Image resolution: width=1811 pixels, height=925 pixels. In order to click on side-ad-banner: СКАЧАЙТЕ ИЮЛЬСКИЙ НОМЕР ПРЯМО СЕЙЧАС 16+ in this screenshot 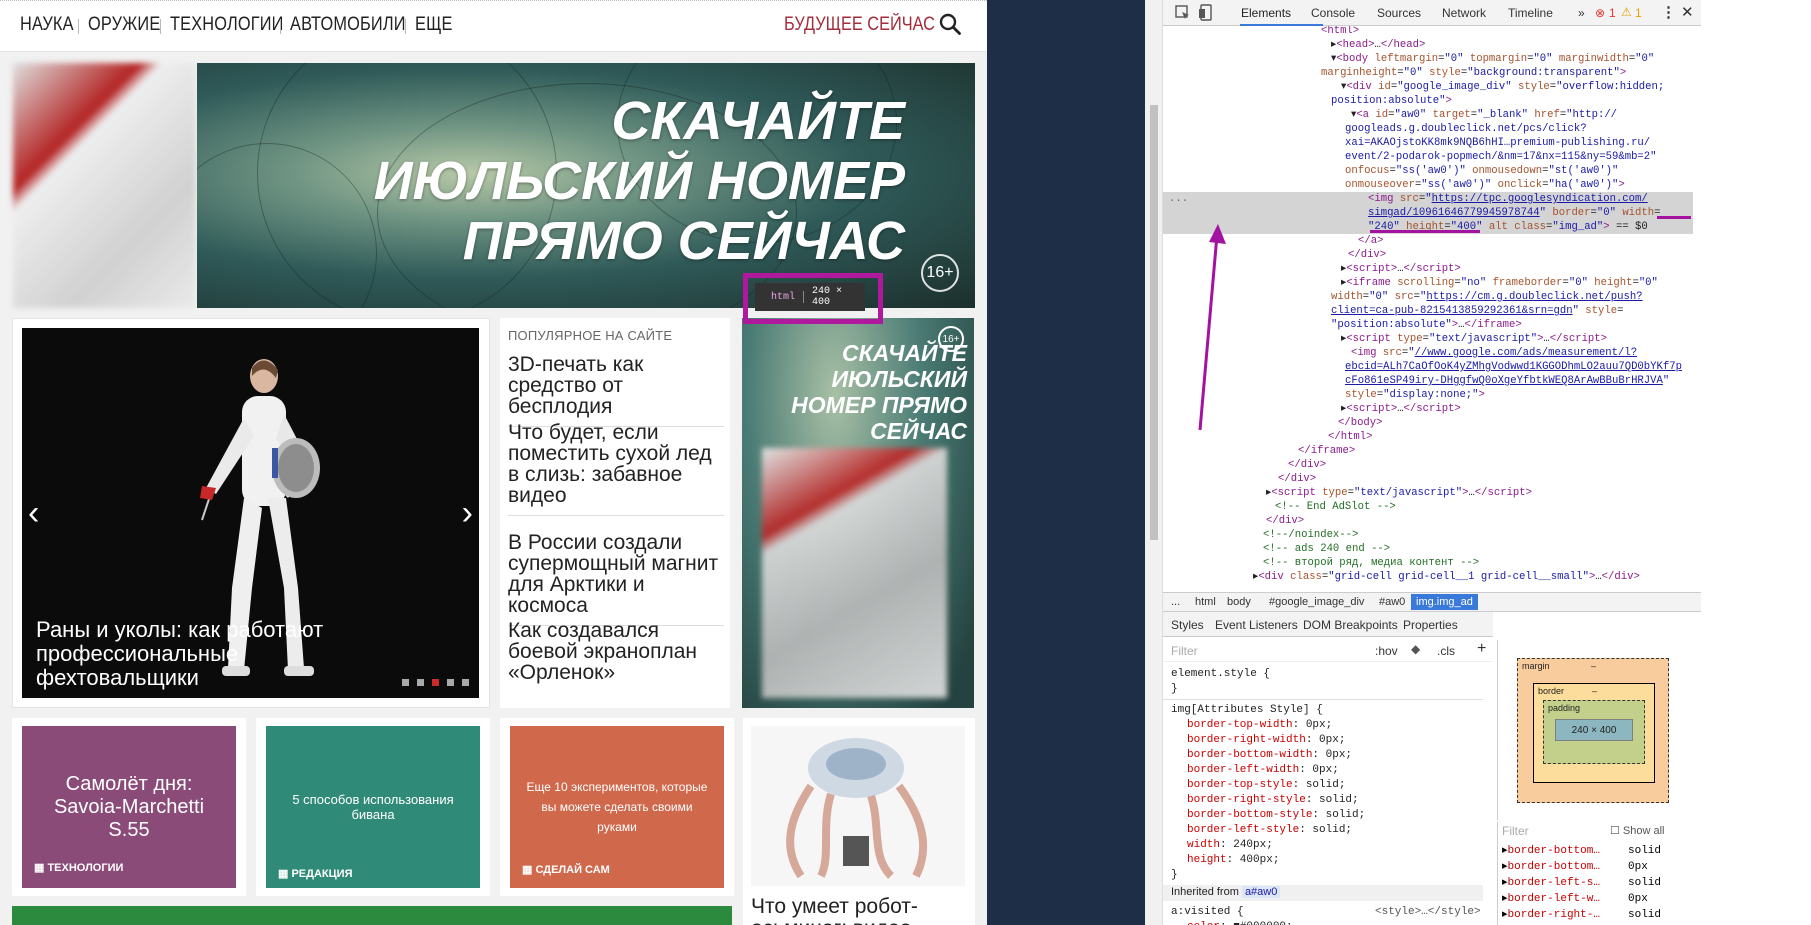, I will do `click(858, 513)`.